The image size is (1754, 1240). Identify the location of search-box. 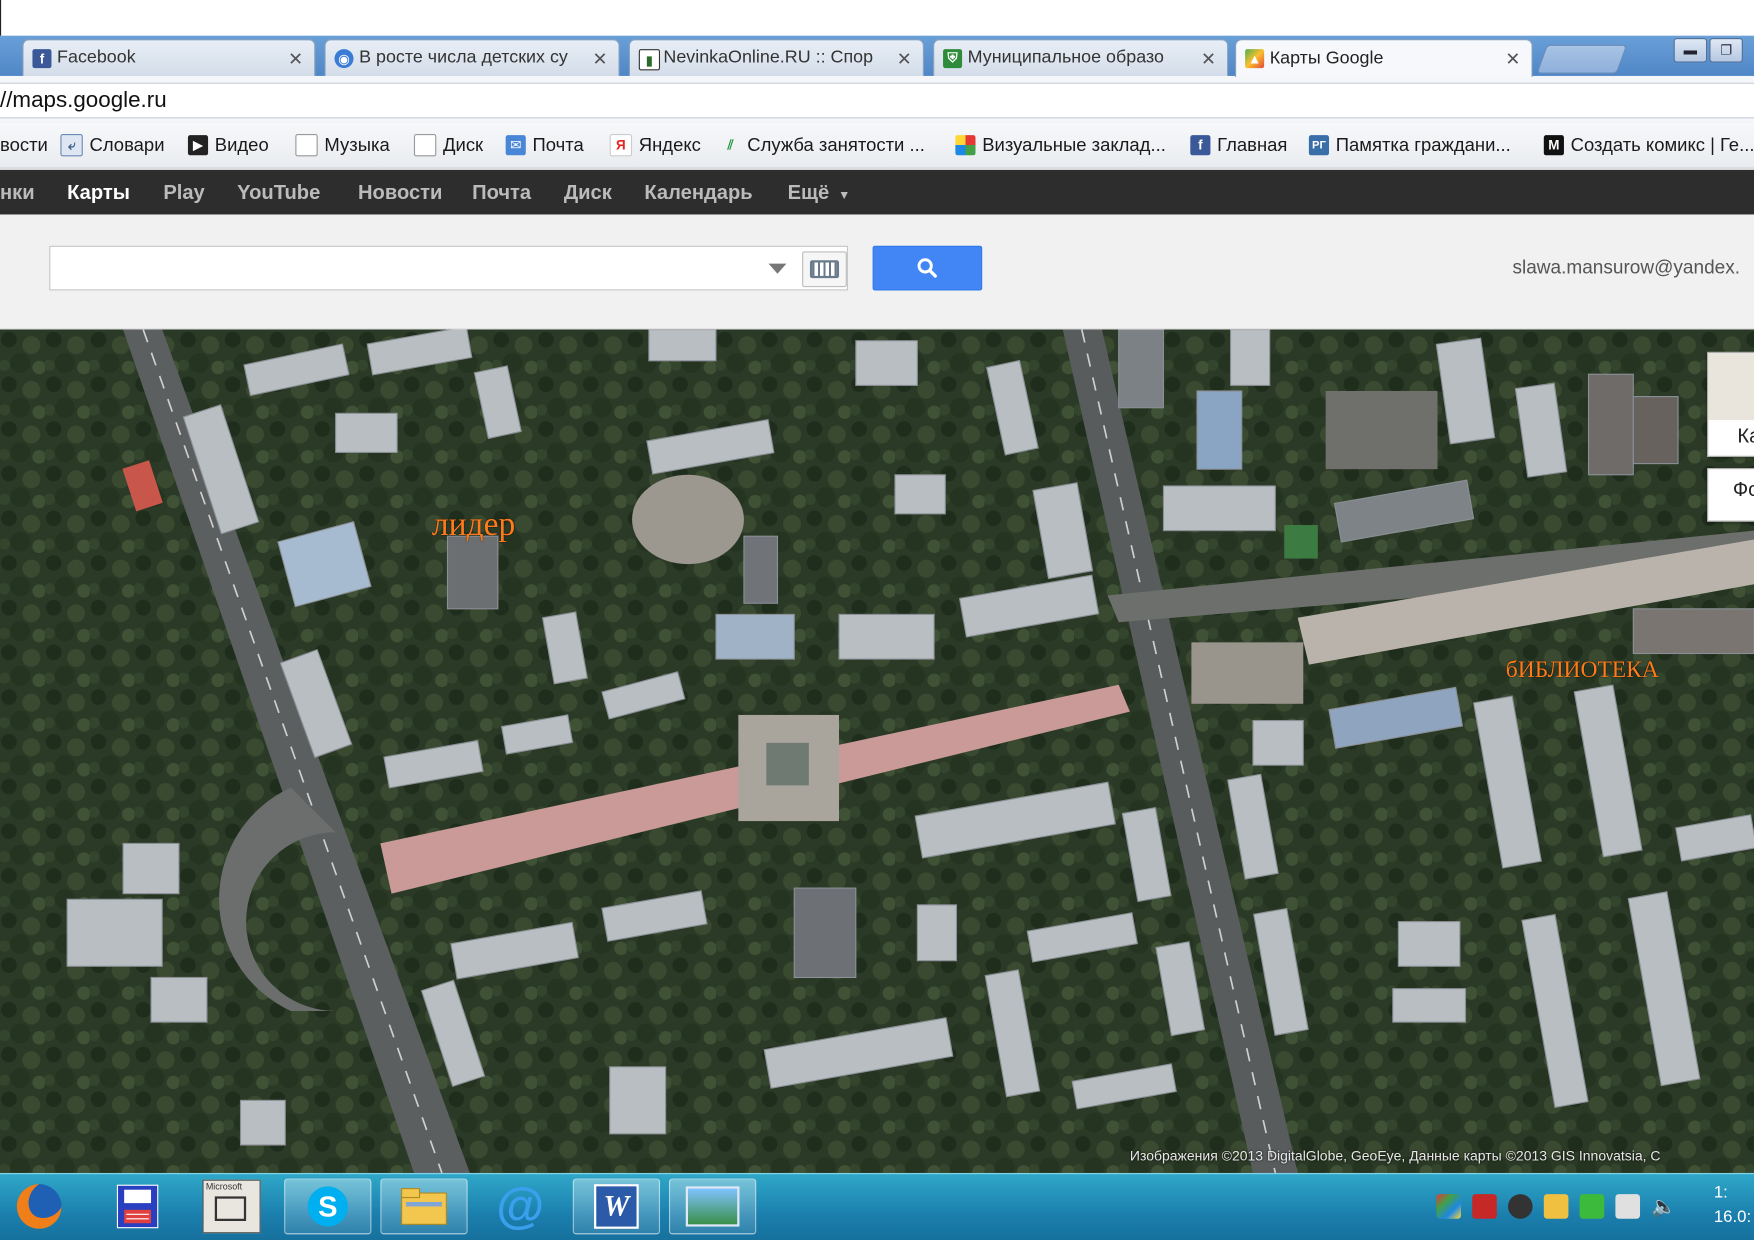
(448, 268).